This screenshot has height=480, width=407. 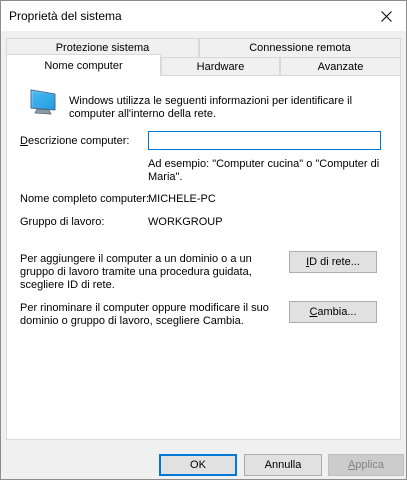 I want to click on full-name-value: MICHELE-PC, so click(x=182, y=199).